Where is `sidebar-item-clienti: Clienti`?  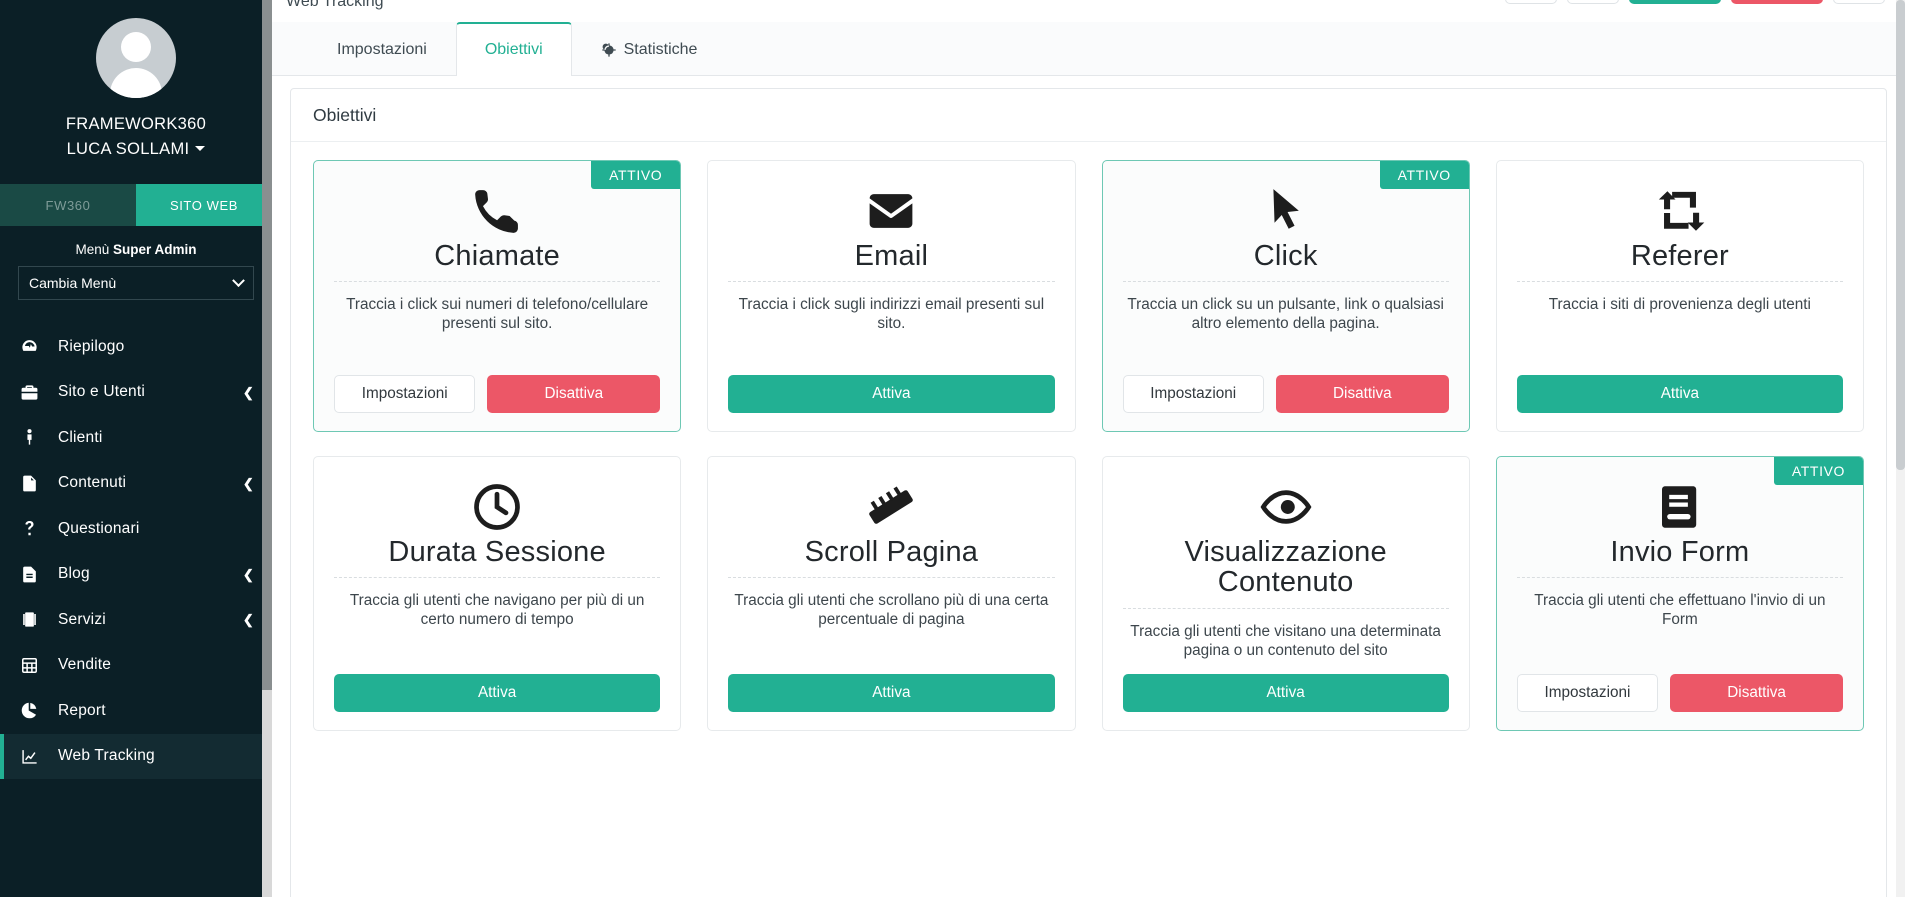 sidebar-item-clienti: Clienti is located at coordinates (136, 438).